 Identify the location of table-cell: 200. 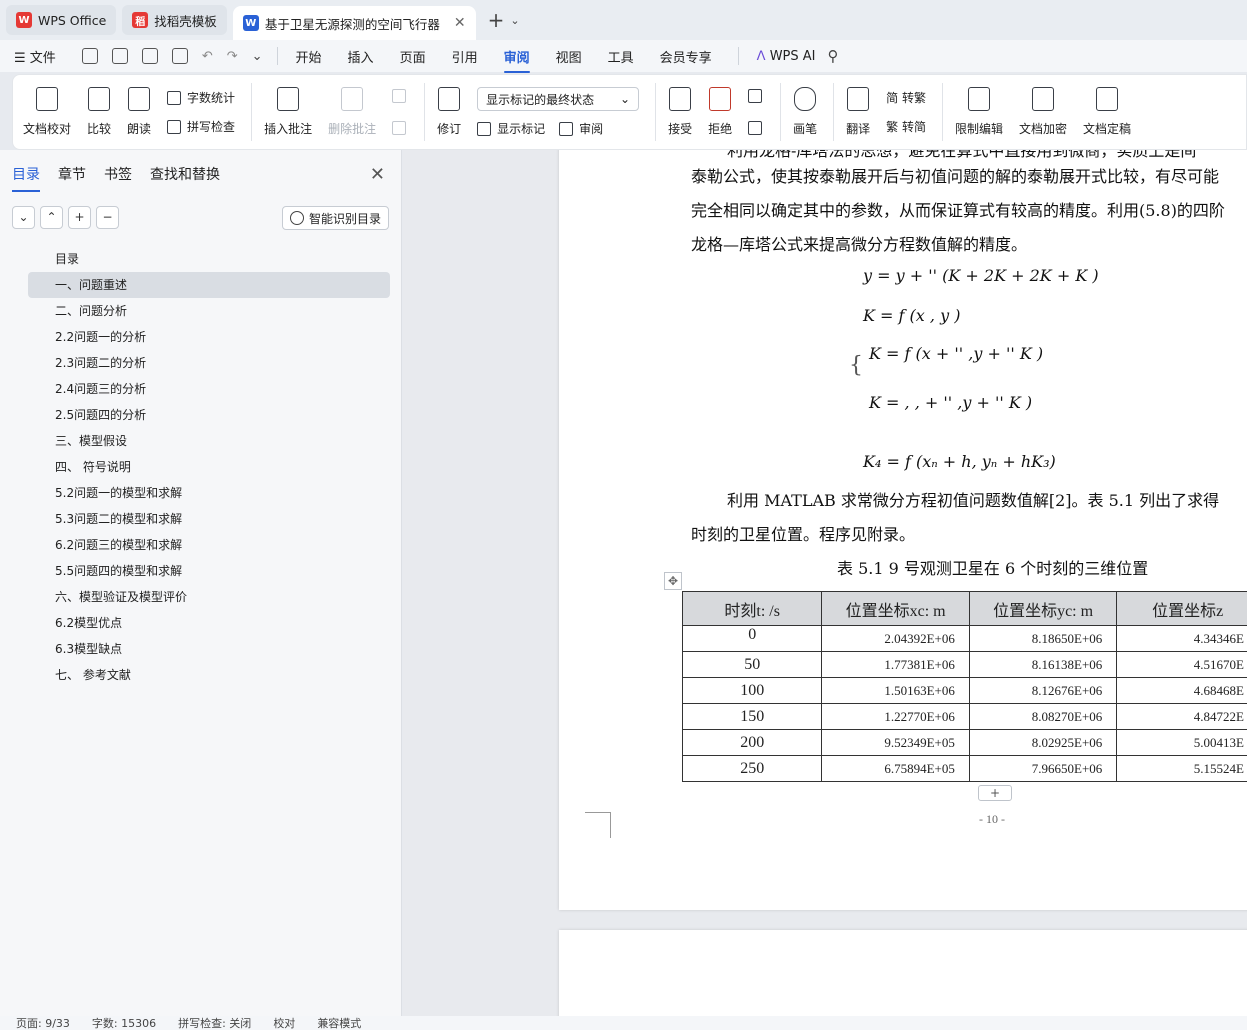
(752, 742).